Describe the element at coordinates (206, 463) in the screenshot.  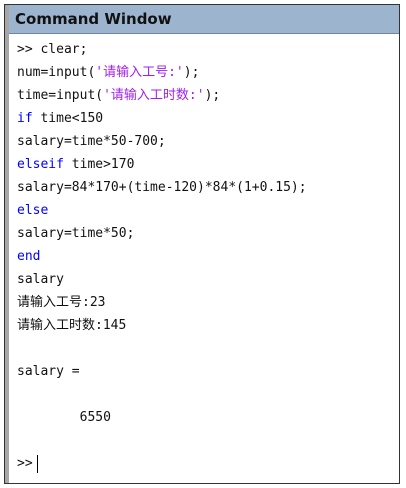
I see `command-prompt-input: >>` at that location.